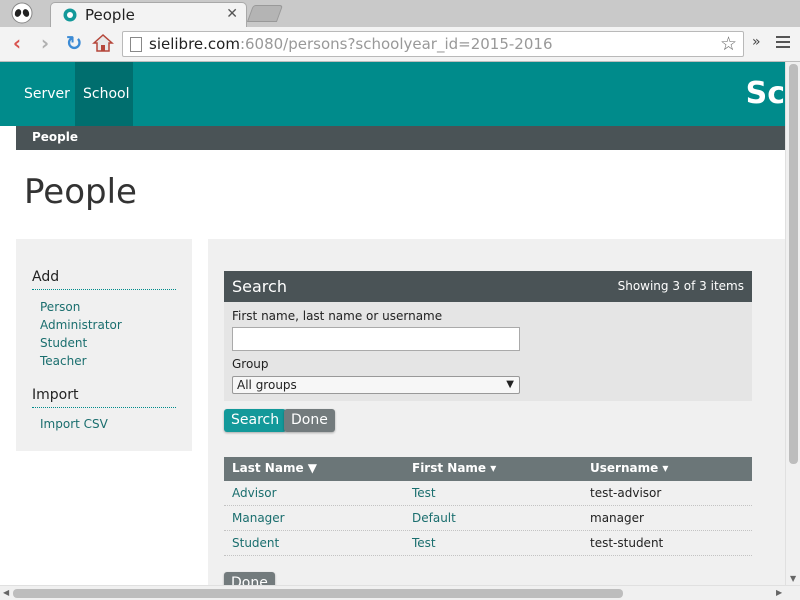 The height and width of the screenshot is (600, 800). I want to click on name-field-label: First name, last name or username, so click(337, 316).